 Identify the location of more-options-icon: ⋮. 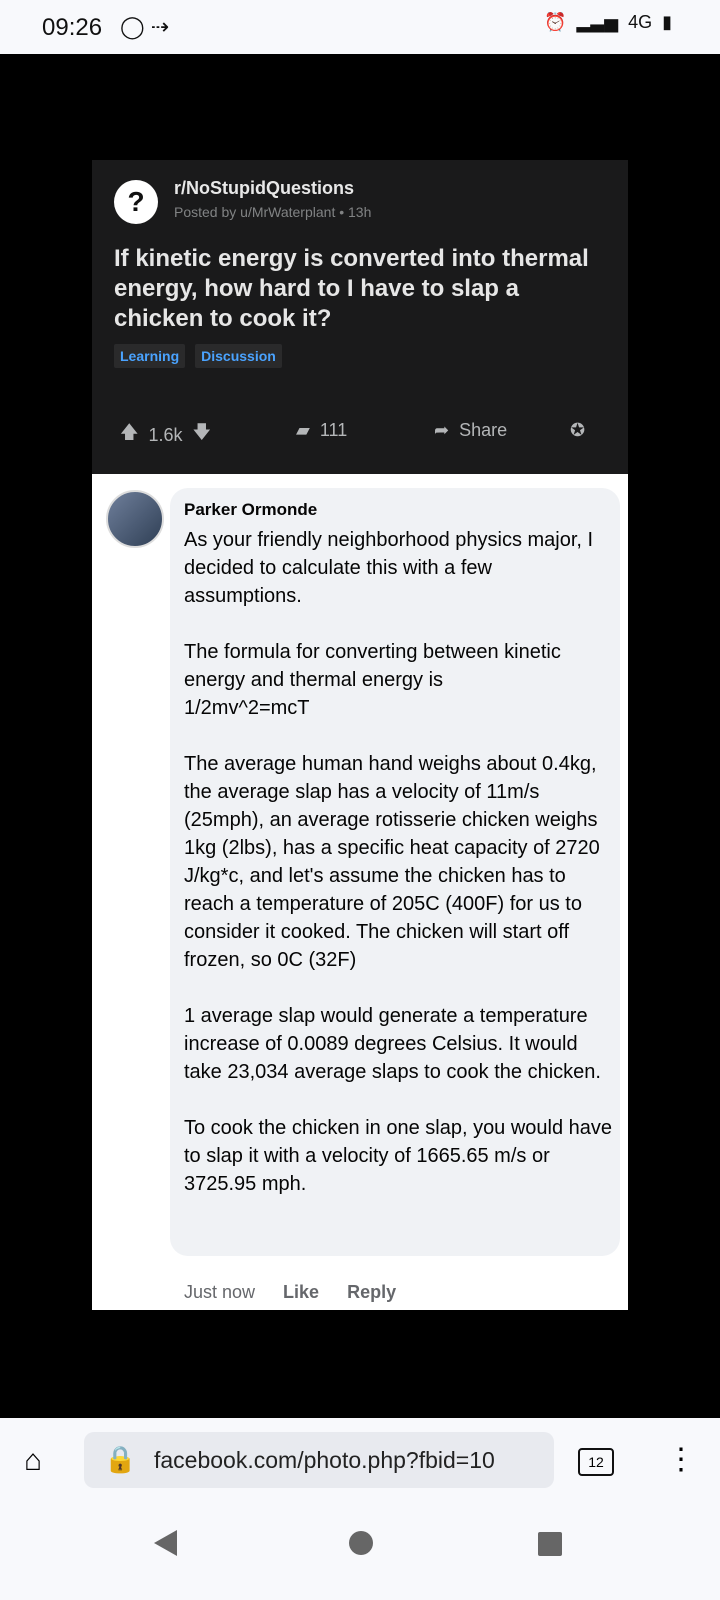
(681, 1459).